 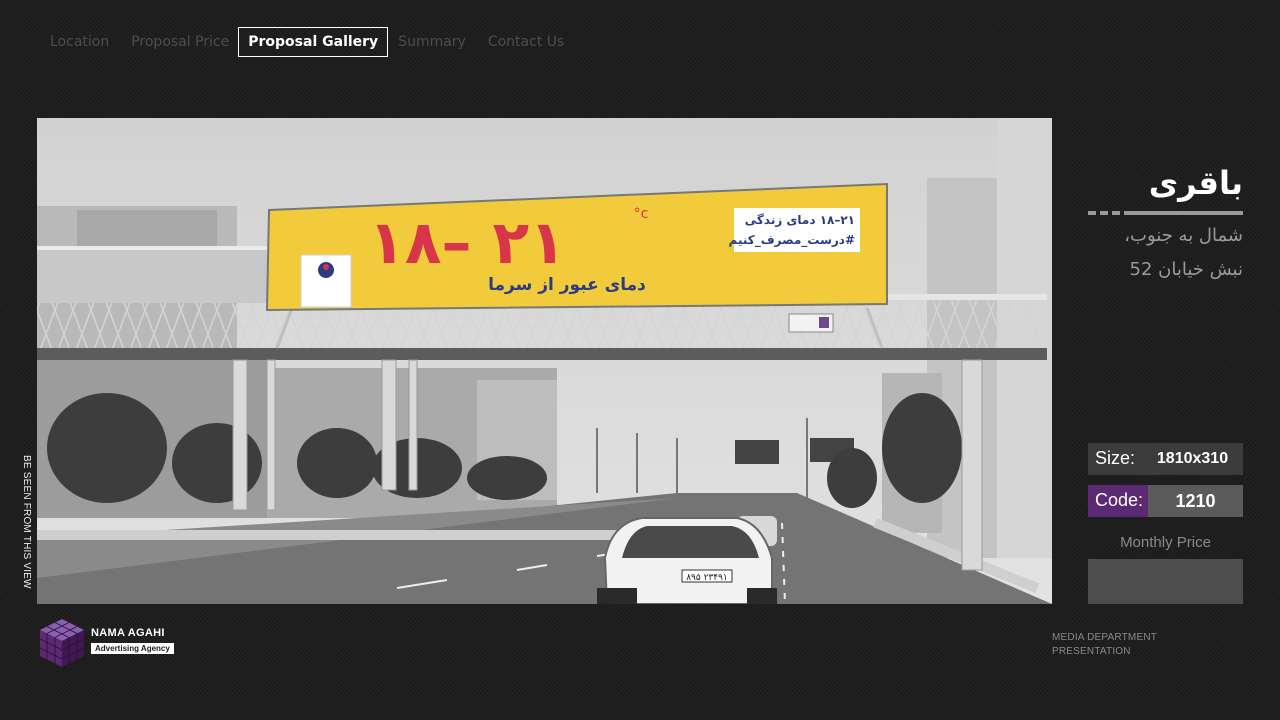 What do you see at coordinates (1165, 253) in the screenshot?
I see `location-address: شمال به جنوب، نبش خیابان 52` at bounding box center [1165, 253].